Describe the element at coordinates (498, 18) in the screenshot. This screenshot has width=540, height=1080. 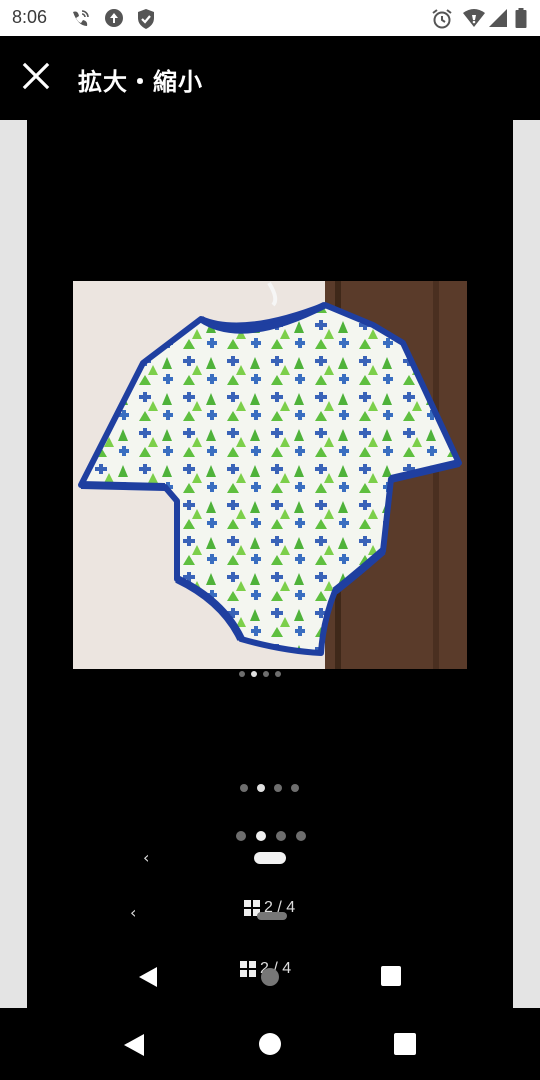
I see `cell-signal-icon` at that location.